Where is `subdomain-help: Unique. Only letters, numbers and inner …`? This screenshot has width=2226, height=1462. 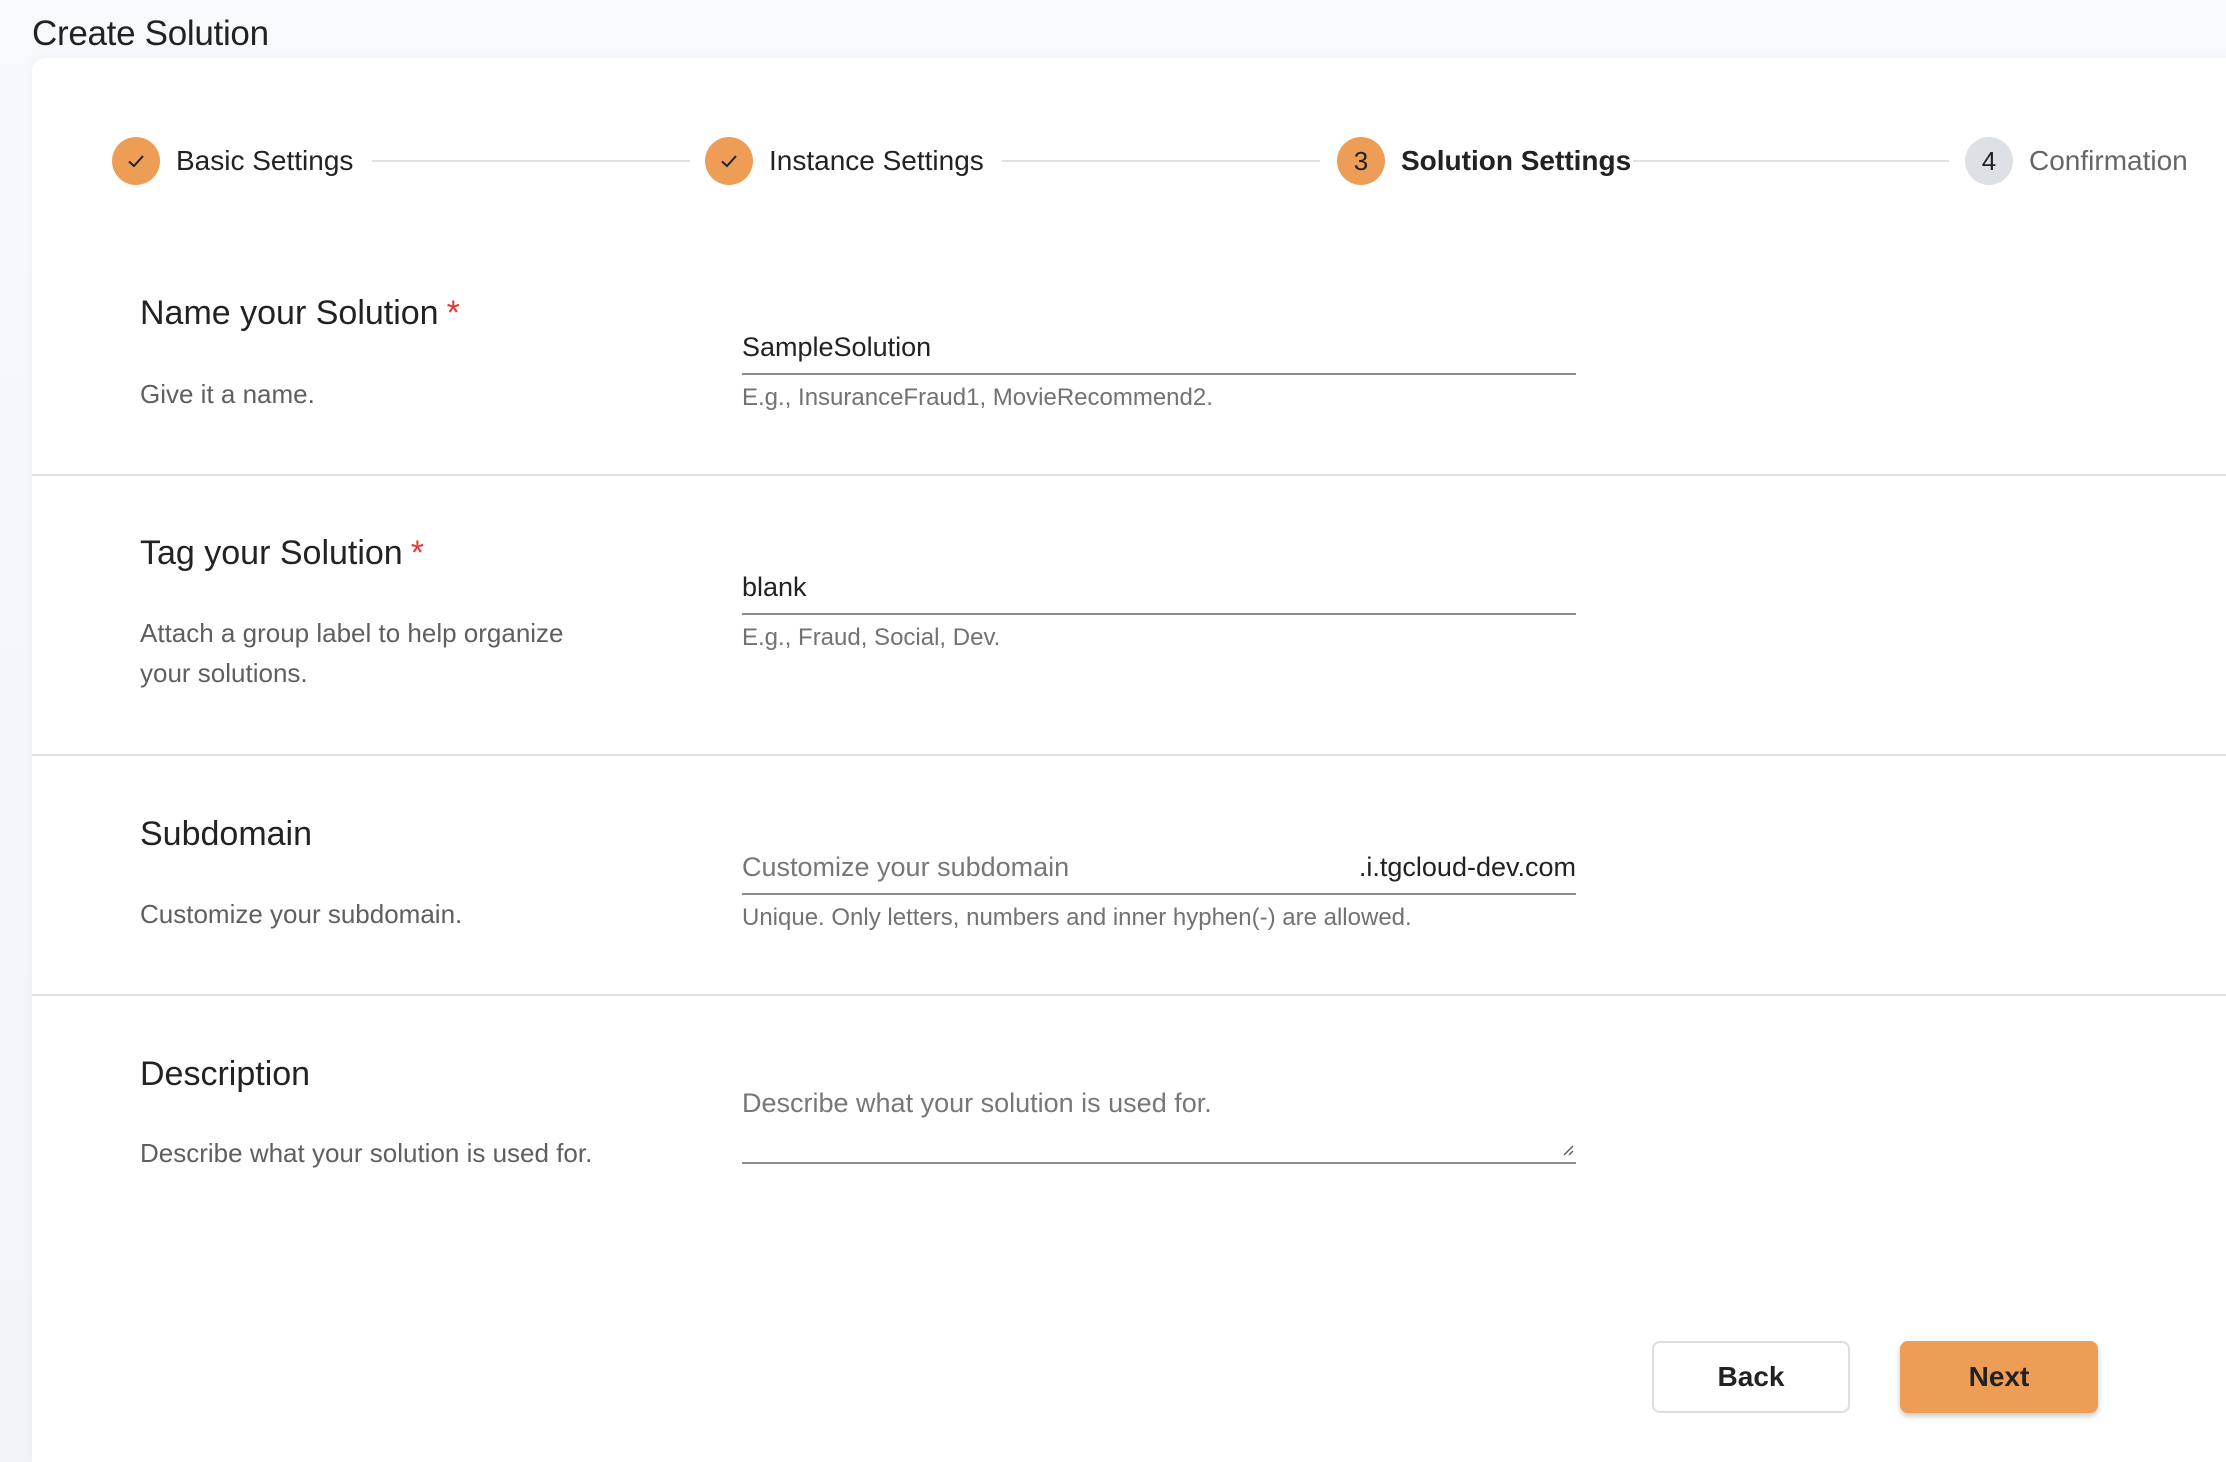 subdomain-help: Unique. Only letters, numbers and inner … is located at coordinates (1077, 917).